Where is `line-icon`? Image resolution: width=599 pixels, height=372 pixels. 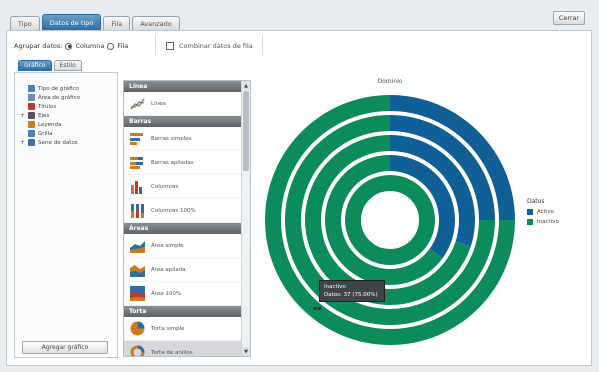 line-icon is located at coordinates (137, 103).